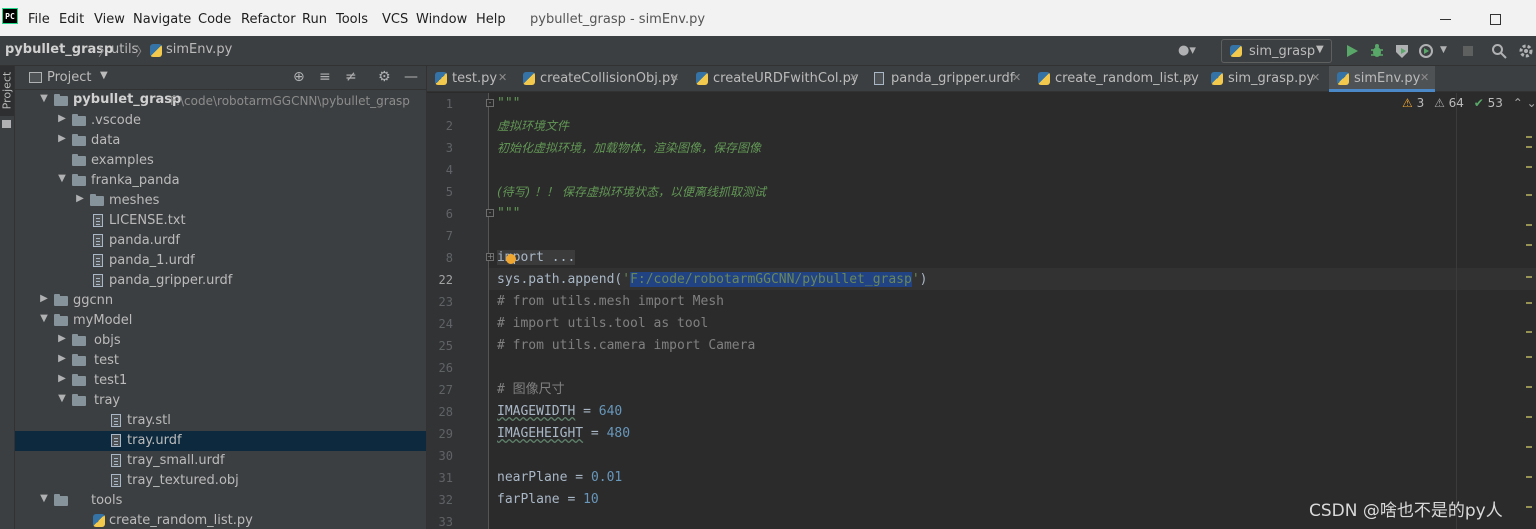 The width and height of the screenshot is (1536, 529). What do you see at coordinates (220, 241) in the screenshot?
I see `tree-item-panda-urdf: panda.urdf` at bounding box center [220, 241].